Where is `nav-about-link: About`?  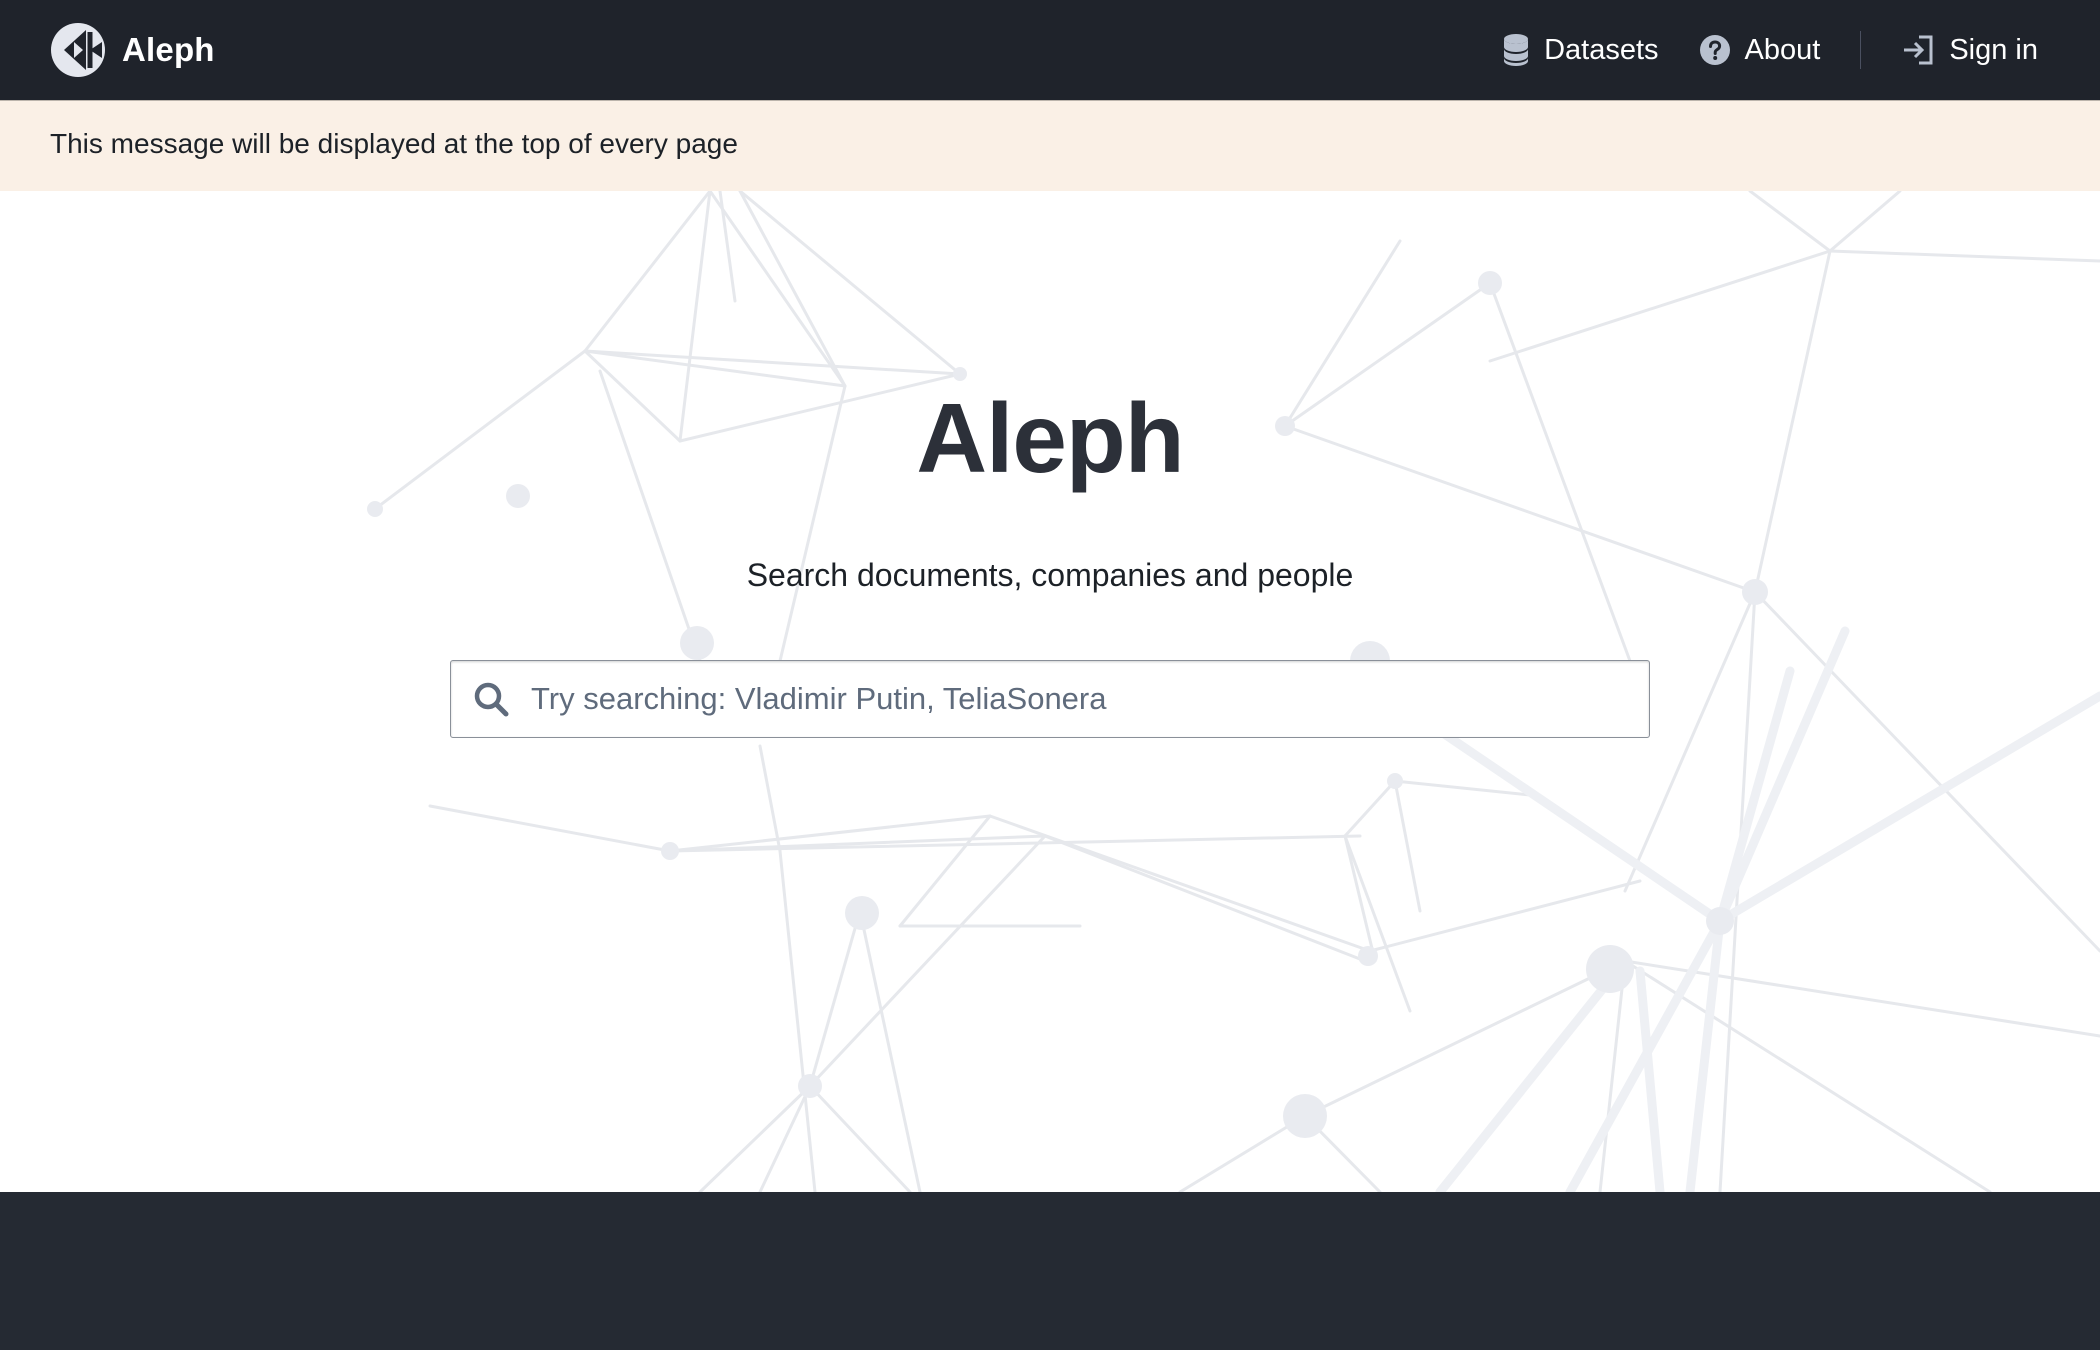
nav-about-link: About is located at coordinates (1760, 50).